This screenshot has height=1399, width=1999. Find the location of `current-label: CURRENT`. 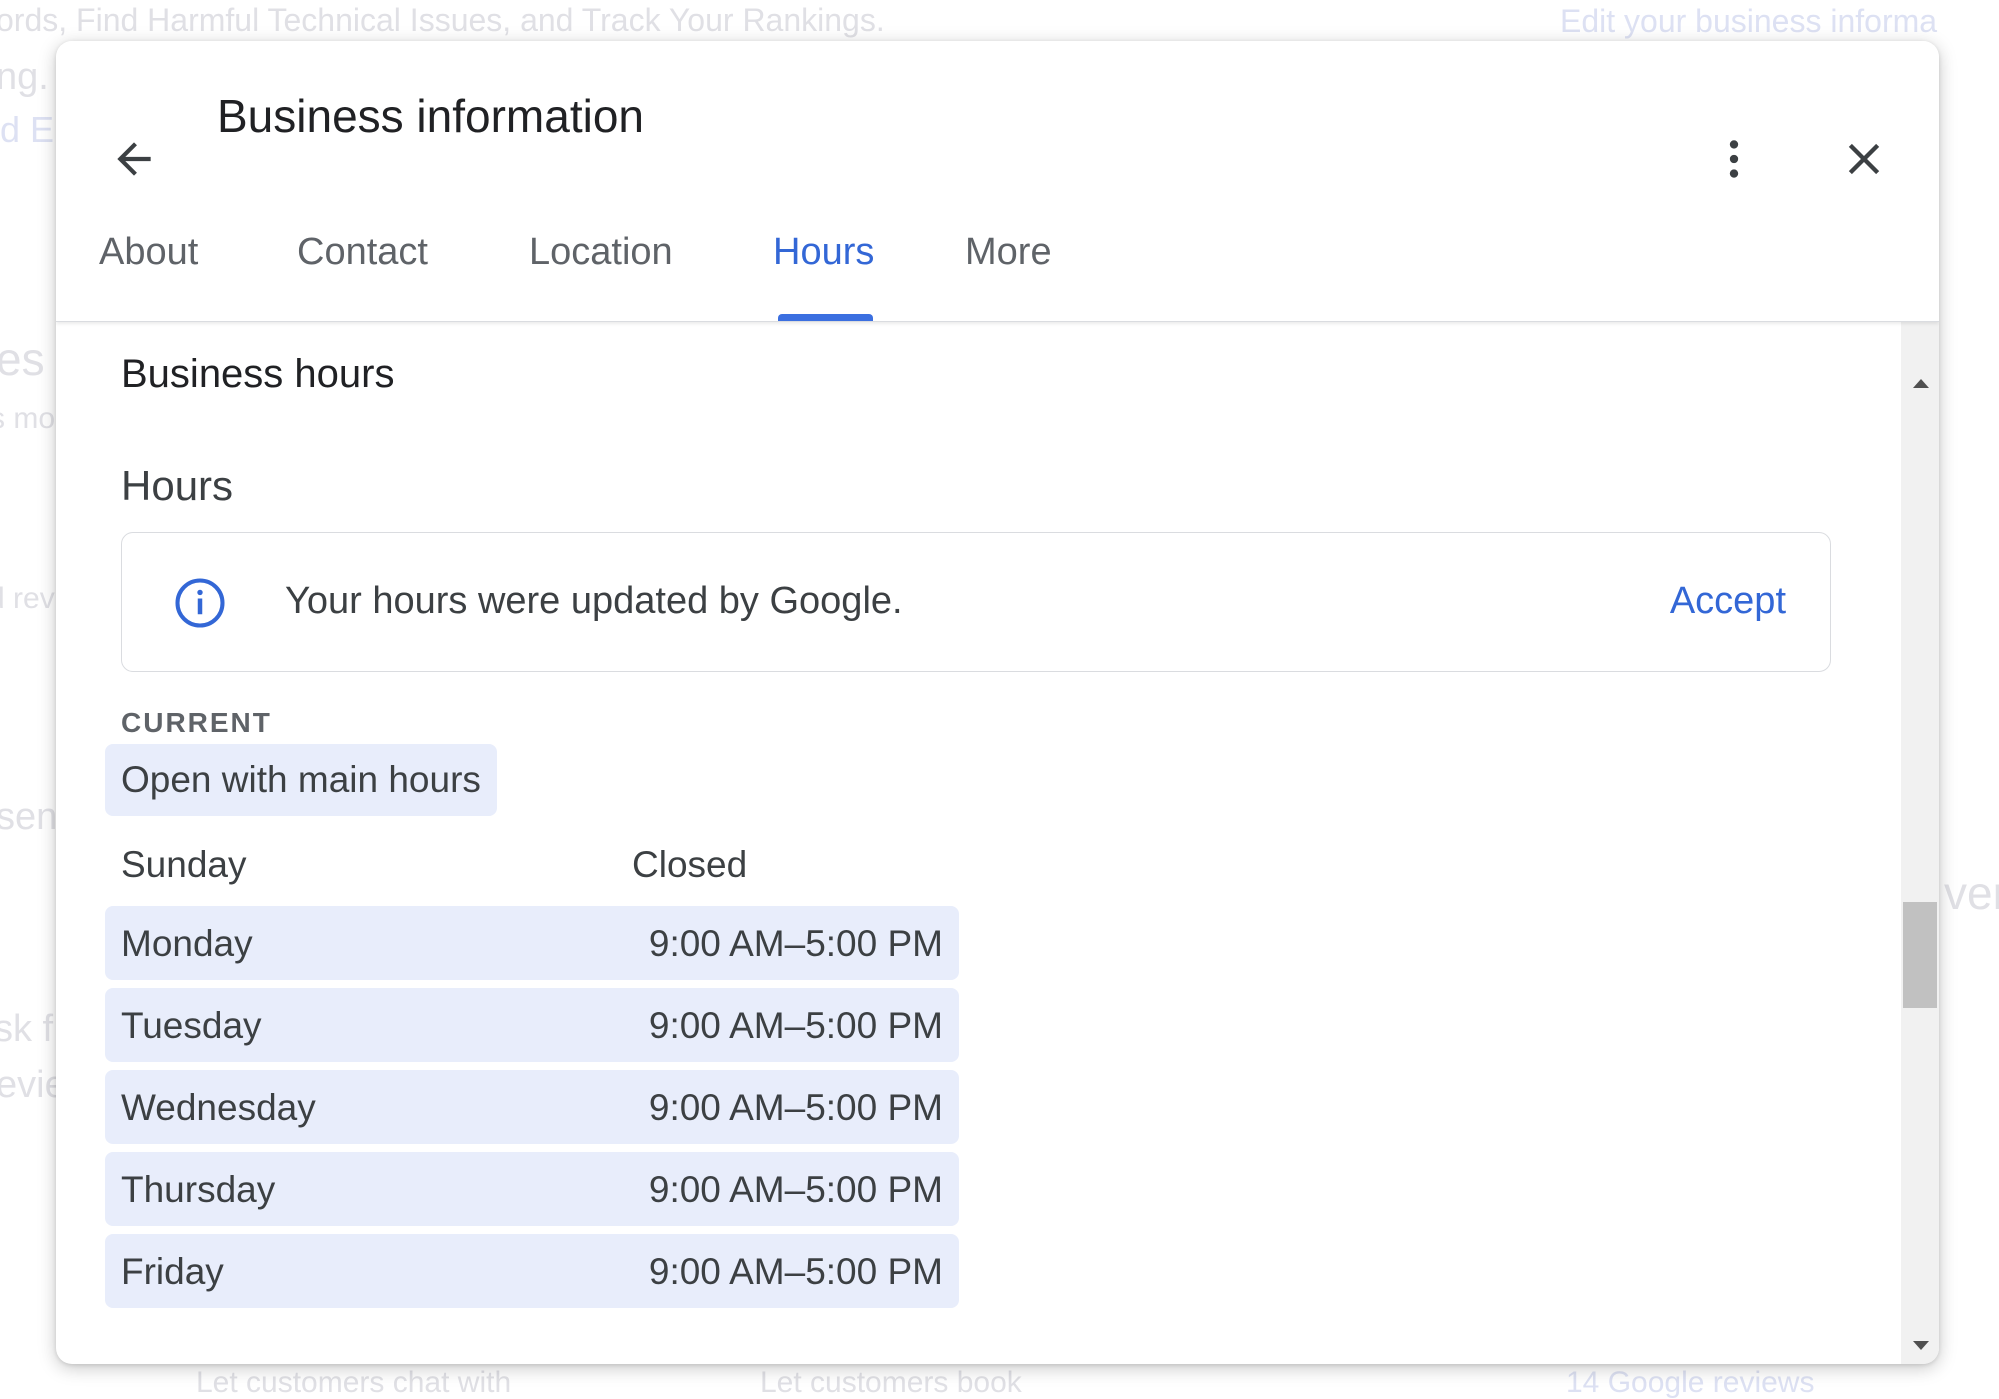

current-label: CURRENT is located at coordinates (196, 722).